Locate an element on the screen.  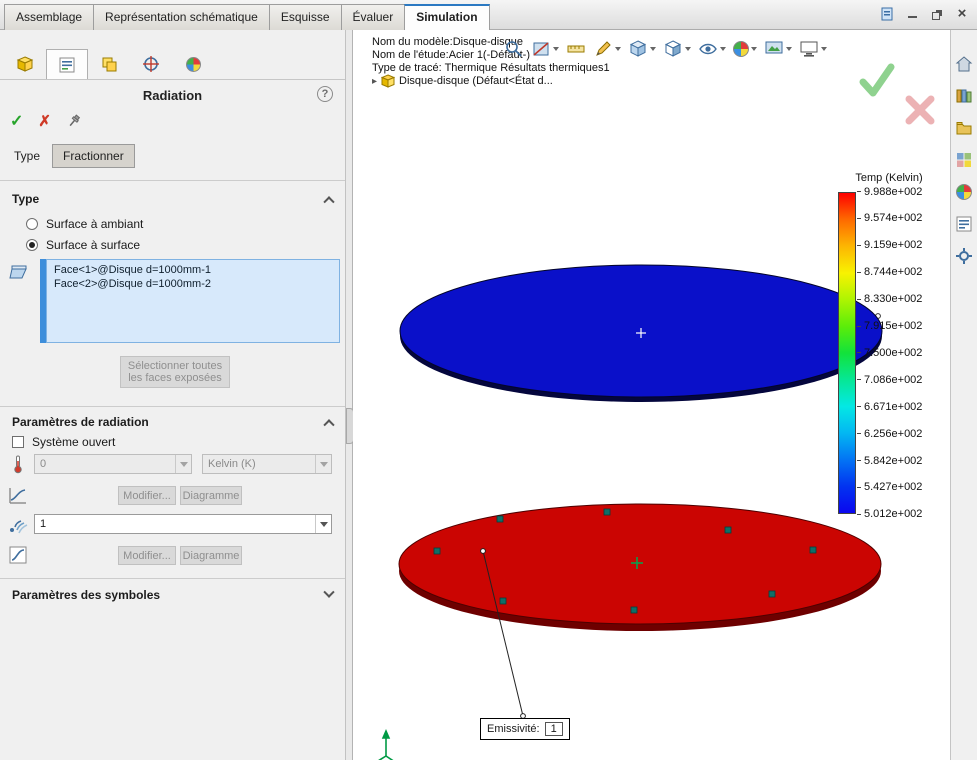
edit-appearance-button is located at coordinates (745, 49).